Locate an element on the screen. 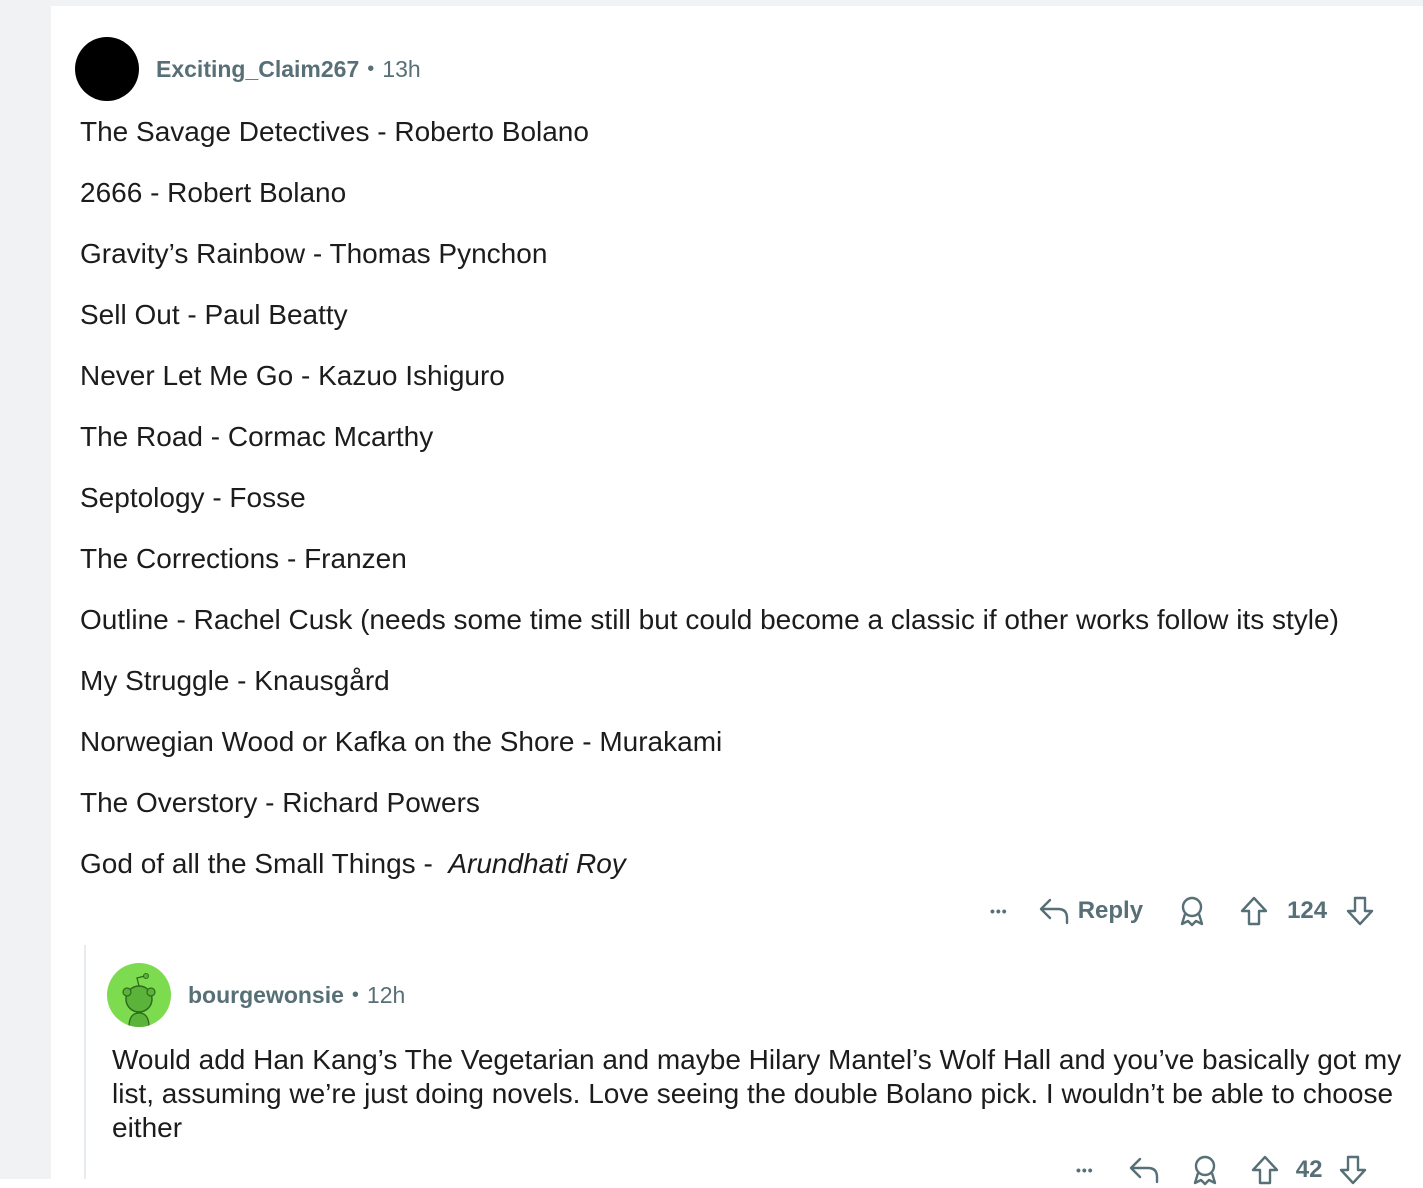  vote-count: 42 is located at coordinates (1309, 1169).